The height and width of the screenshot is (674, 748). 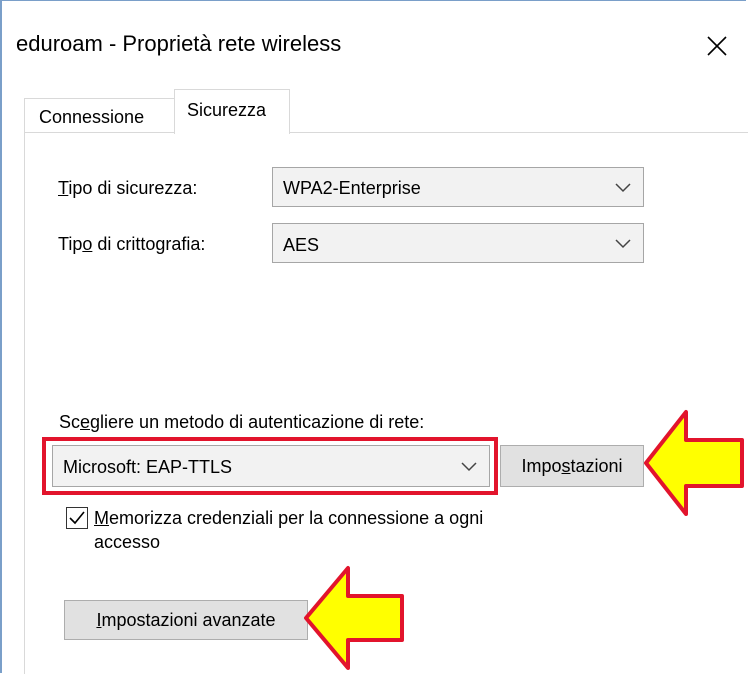 I want to click on tab-connessione: Connessione, so click(x=99, y=115).